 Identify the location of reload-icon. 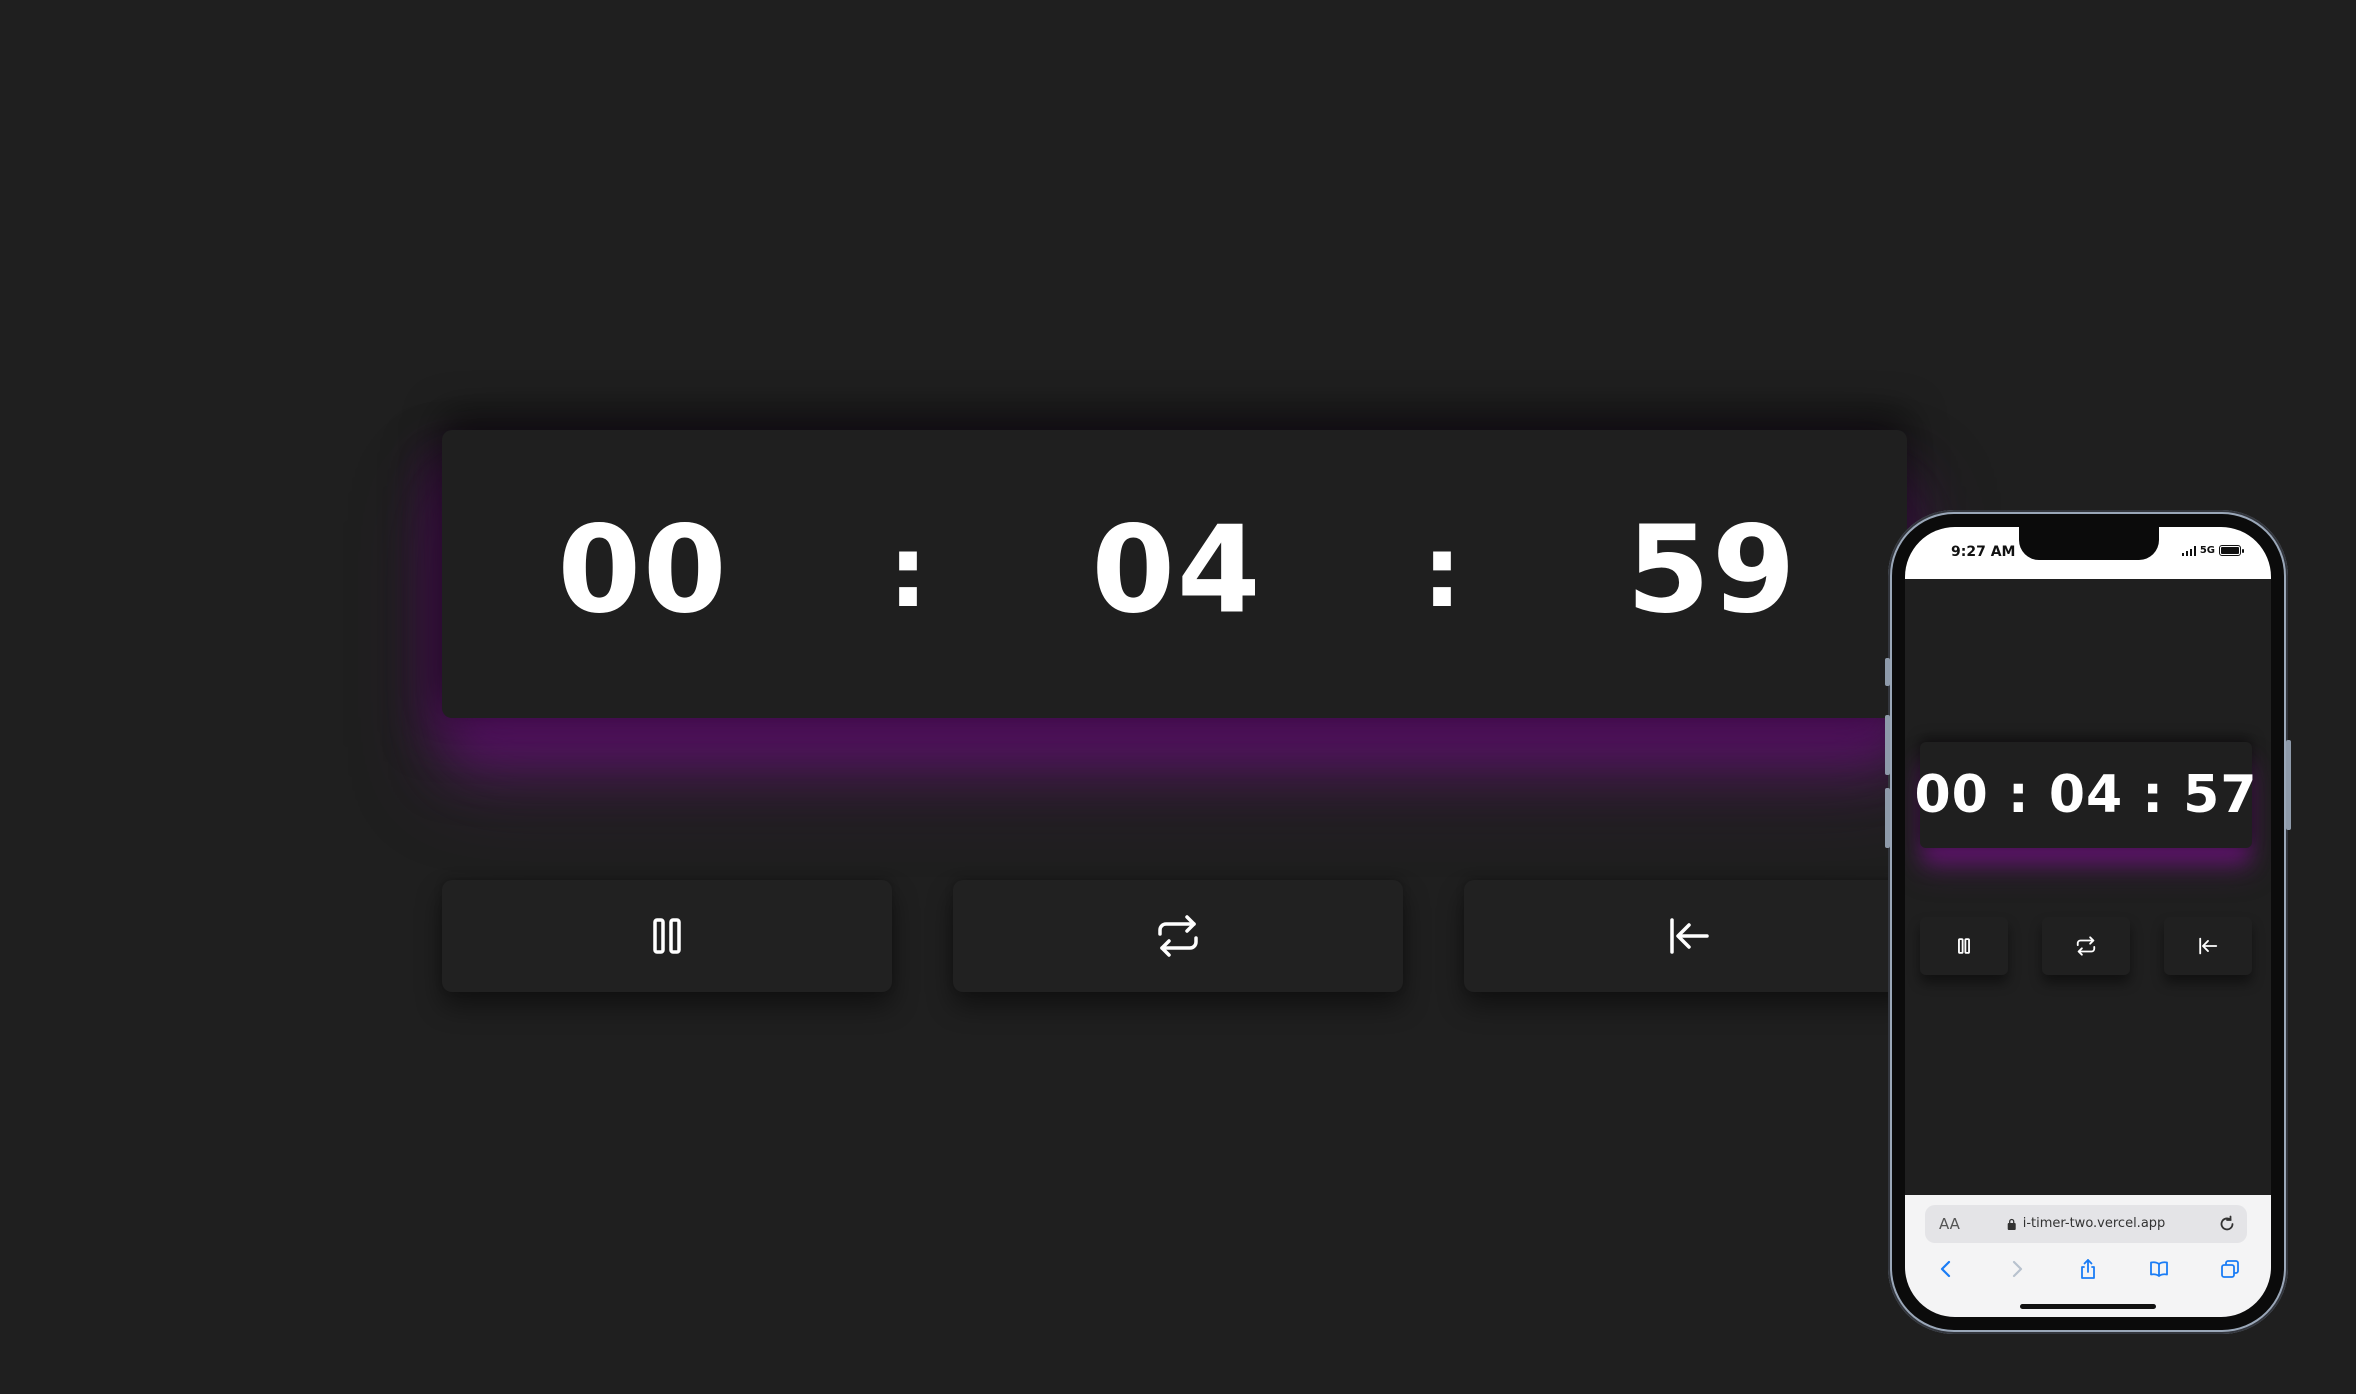
(2227, 1224).